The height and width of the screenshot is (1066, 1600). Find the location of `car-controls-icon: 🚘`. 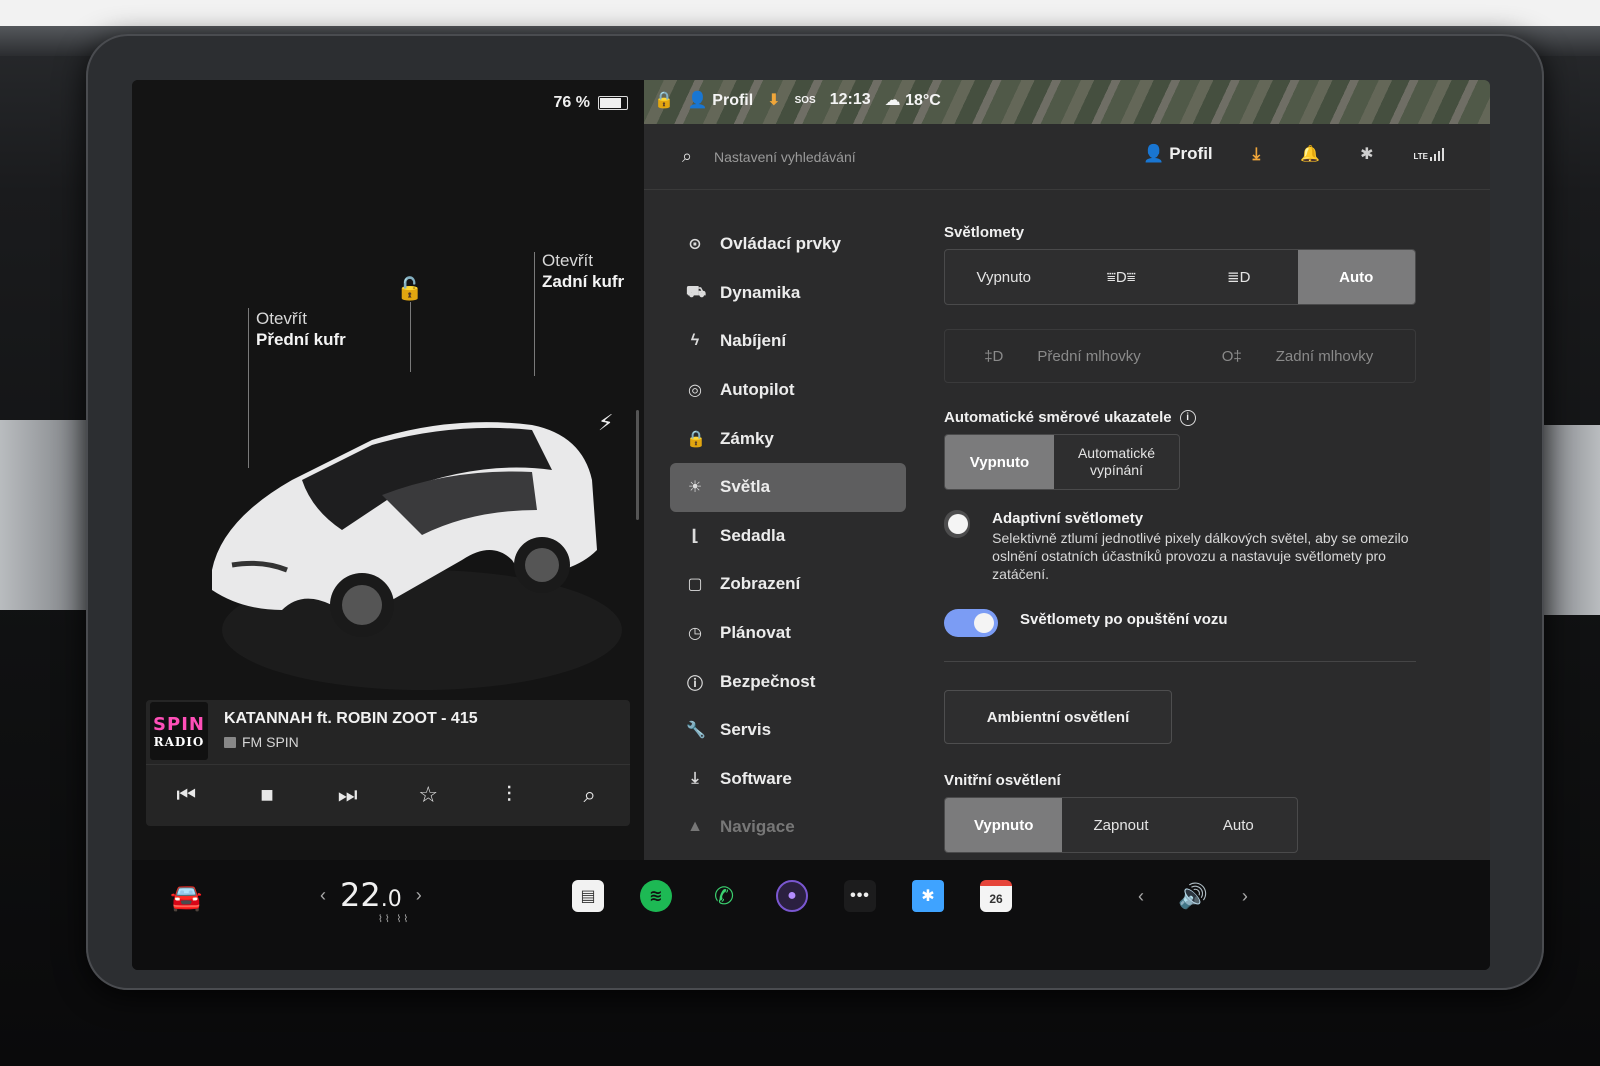

car-controls-icon: 🚘 is located at coordinates (186, 897).